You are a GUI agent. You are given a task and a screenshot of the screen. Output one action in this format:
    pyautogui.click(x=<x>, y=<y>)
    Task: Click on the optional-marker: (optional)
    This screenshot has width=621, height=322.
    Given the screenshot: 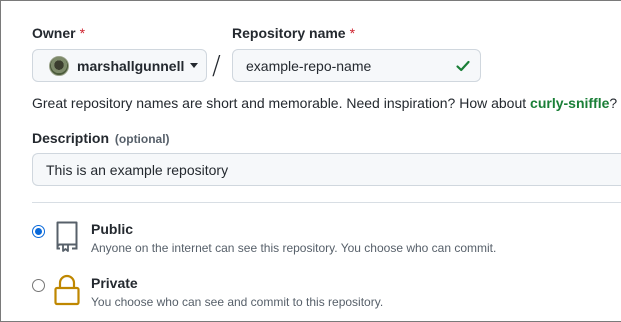 What is the action you would take?
    pyautogui.click(x=142, y=139)
    